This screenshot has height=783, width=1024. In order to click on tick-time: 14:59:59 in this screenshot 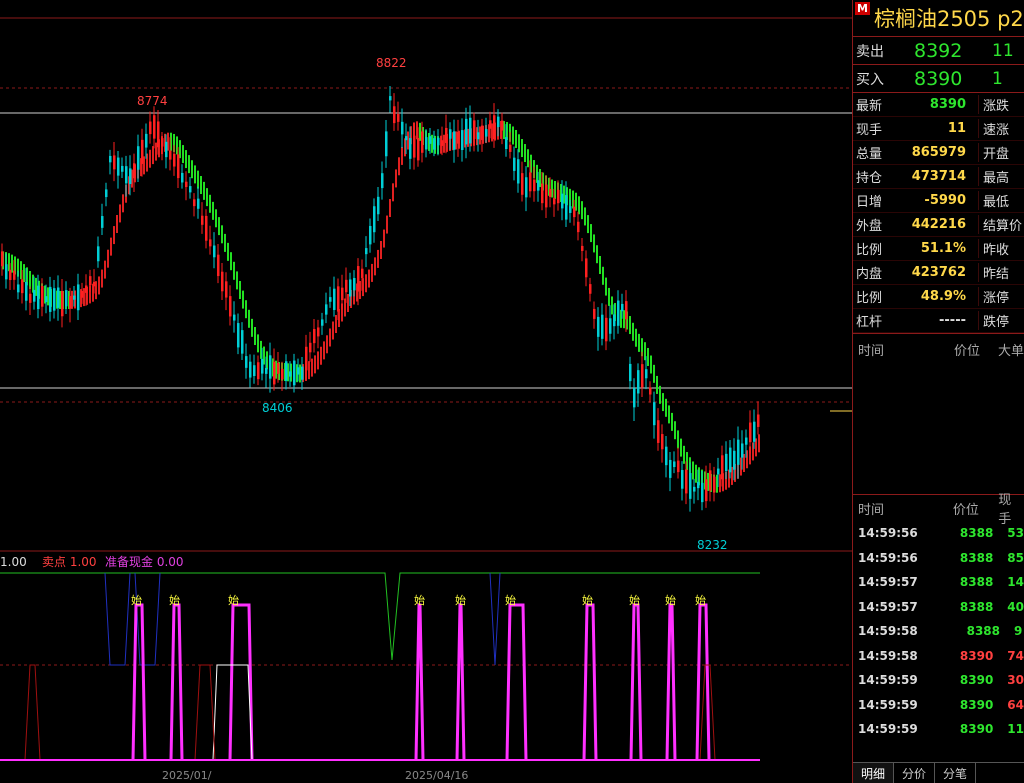, I will do `click(888, 680)`.